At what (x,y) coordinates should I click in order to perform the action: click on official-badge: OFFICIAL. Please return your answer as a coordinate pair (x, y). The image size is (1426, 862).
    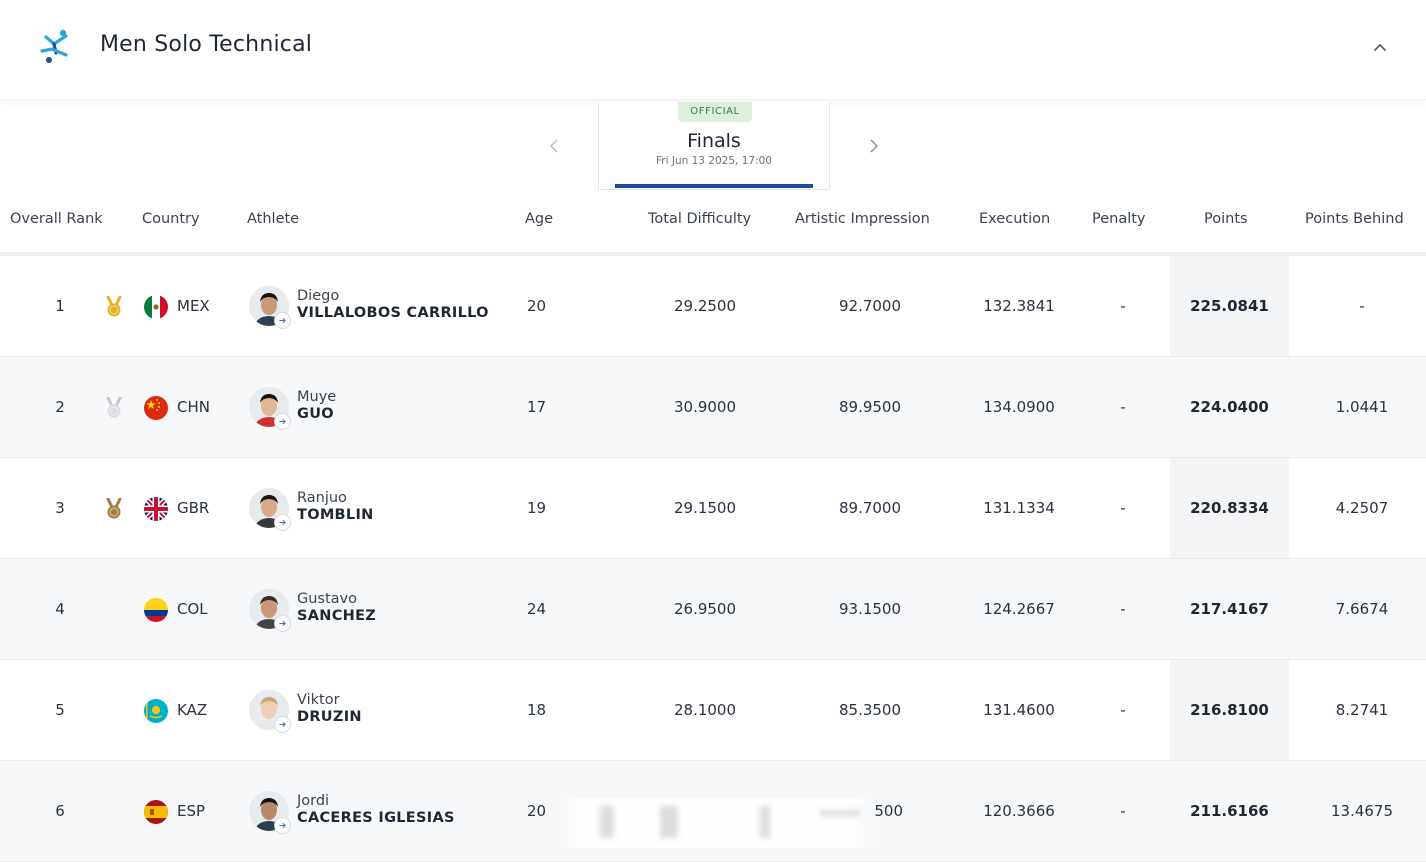
    Looking at the image, I should click on (715, 112).